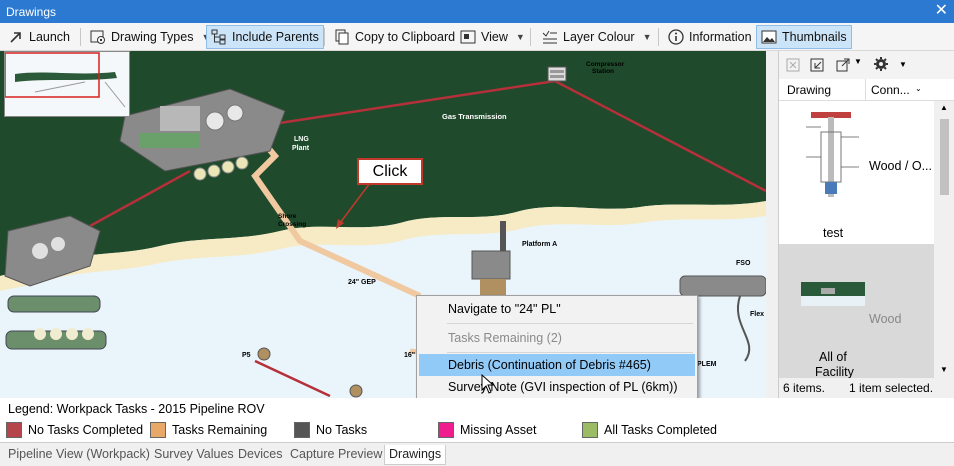 Image resolution: width=954 pixels, height=466 pixels. What do you see at coordinates (891, 388) in the screenshot?
I see `status-selected: 1 item selected.` at bounding box center [891, 388].